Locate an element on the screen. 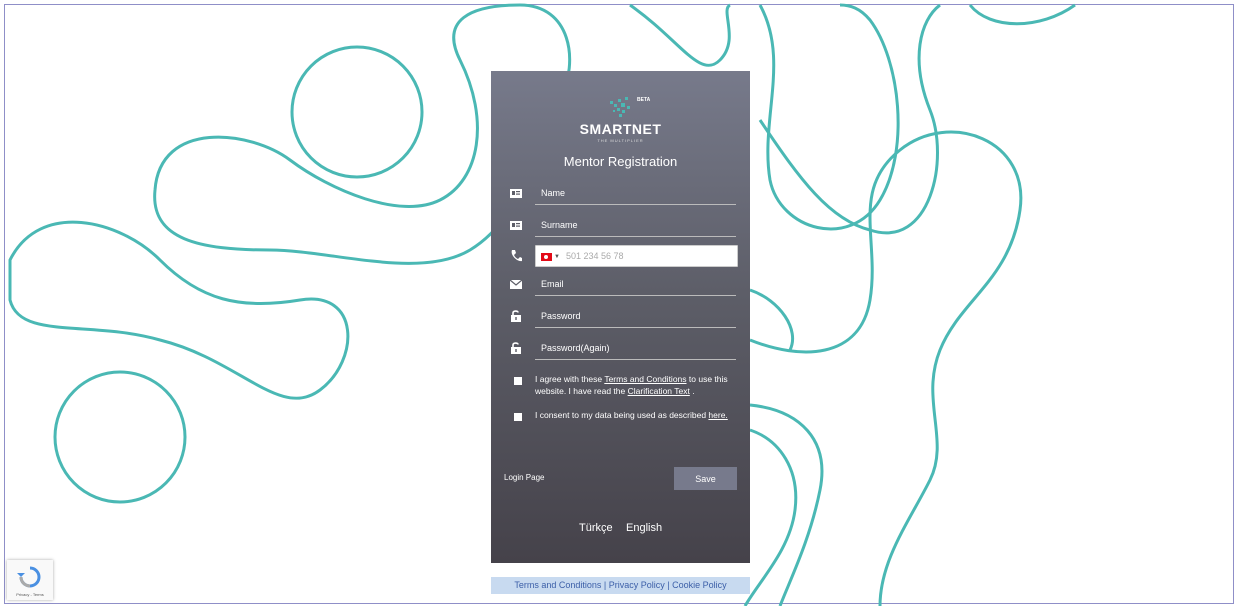 The image size is (1237, 606). footer-cookie-link: Cookie Policy is located at coordinates (699, 585).